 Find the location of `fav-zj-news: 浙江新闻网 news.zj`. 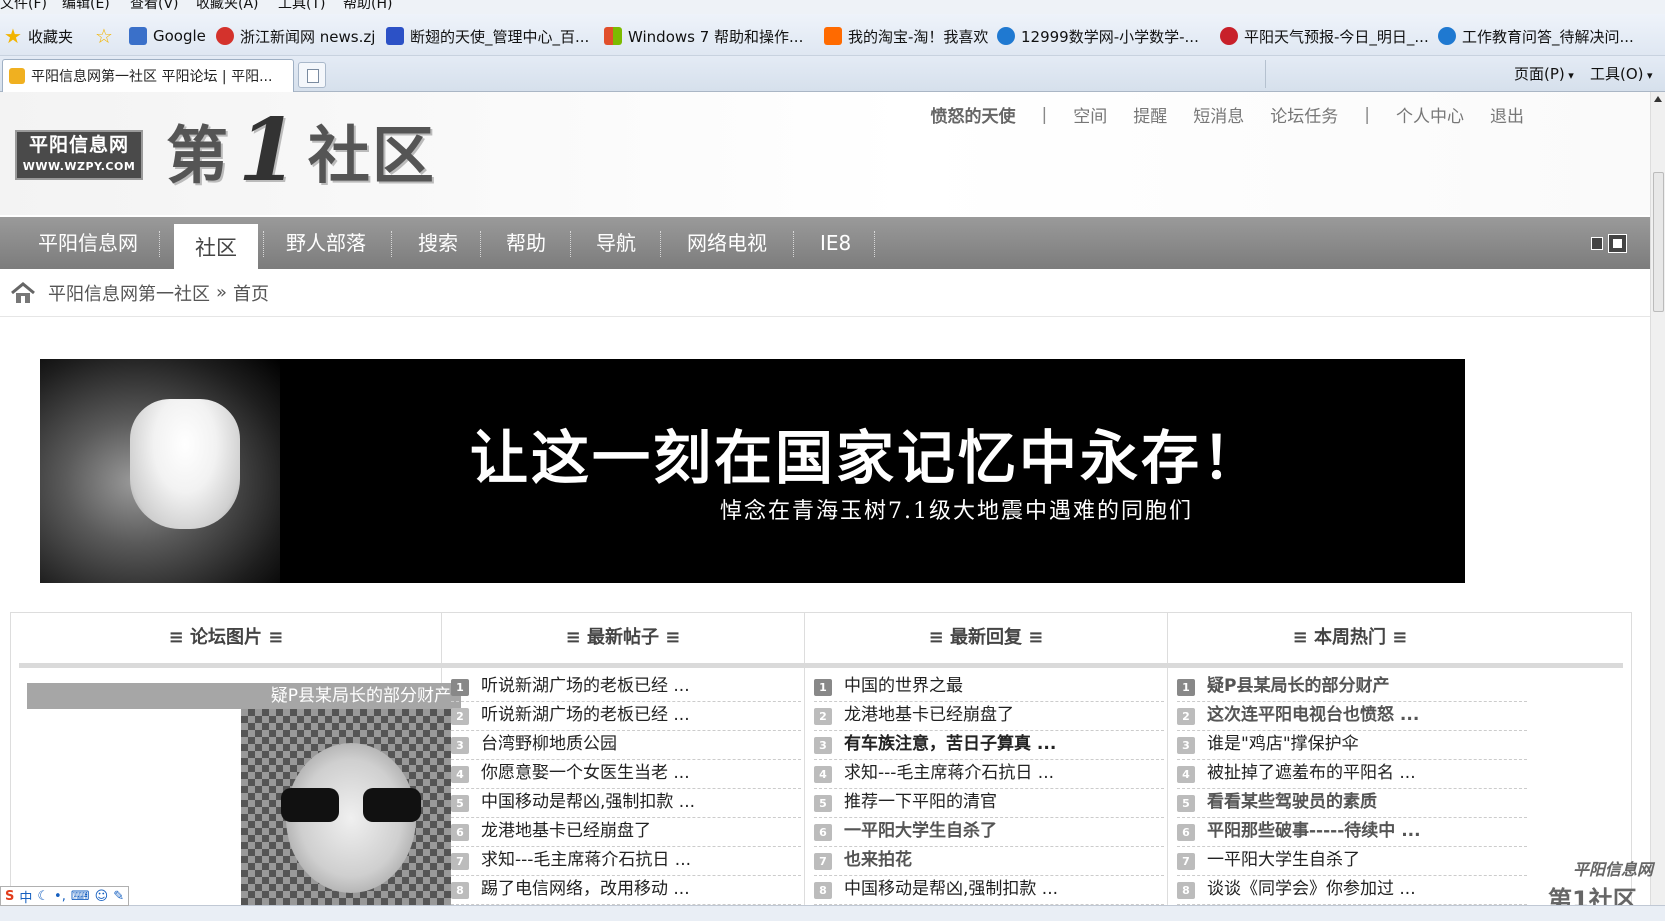

fav-zj-news: 浙江新闻网 news.zj is located at coordinates (295, 36).